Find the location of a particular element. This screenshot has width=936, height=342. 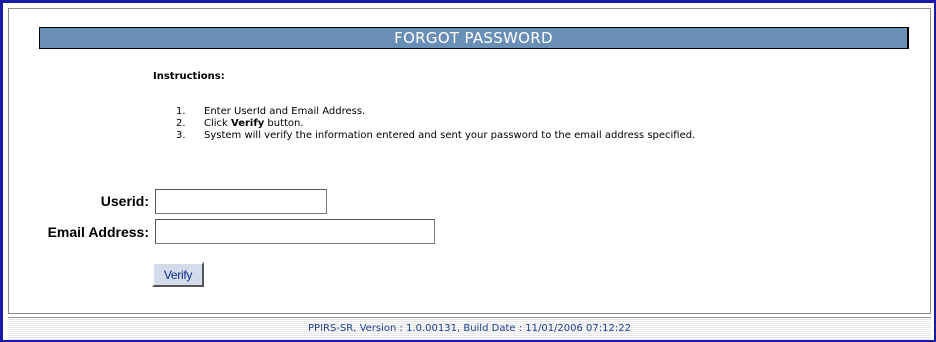

step-text-prefix: Click is located at coordinates (218, 123).